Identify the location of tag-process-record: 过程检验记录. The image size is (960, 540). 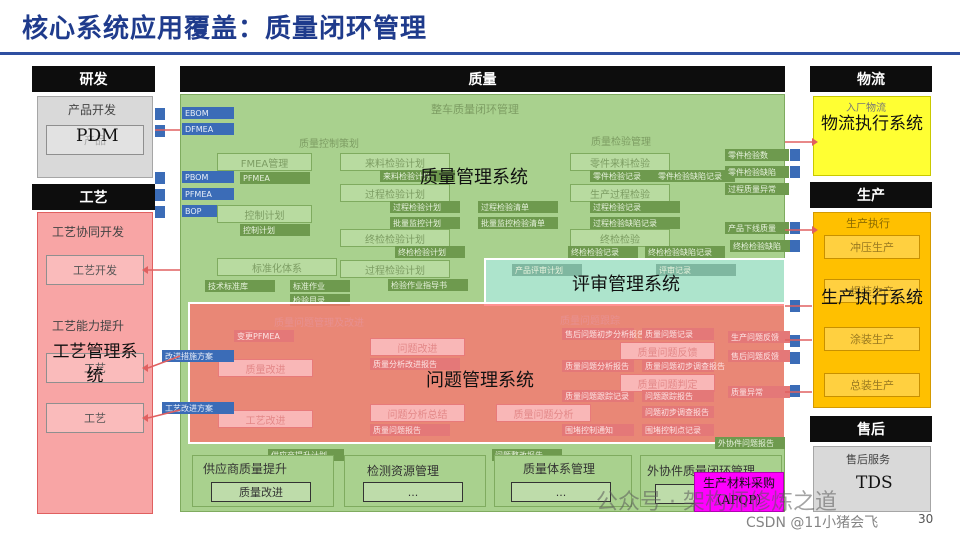
(635, 207).